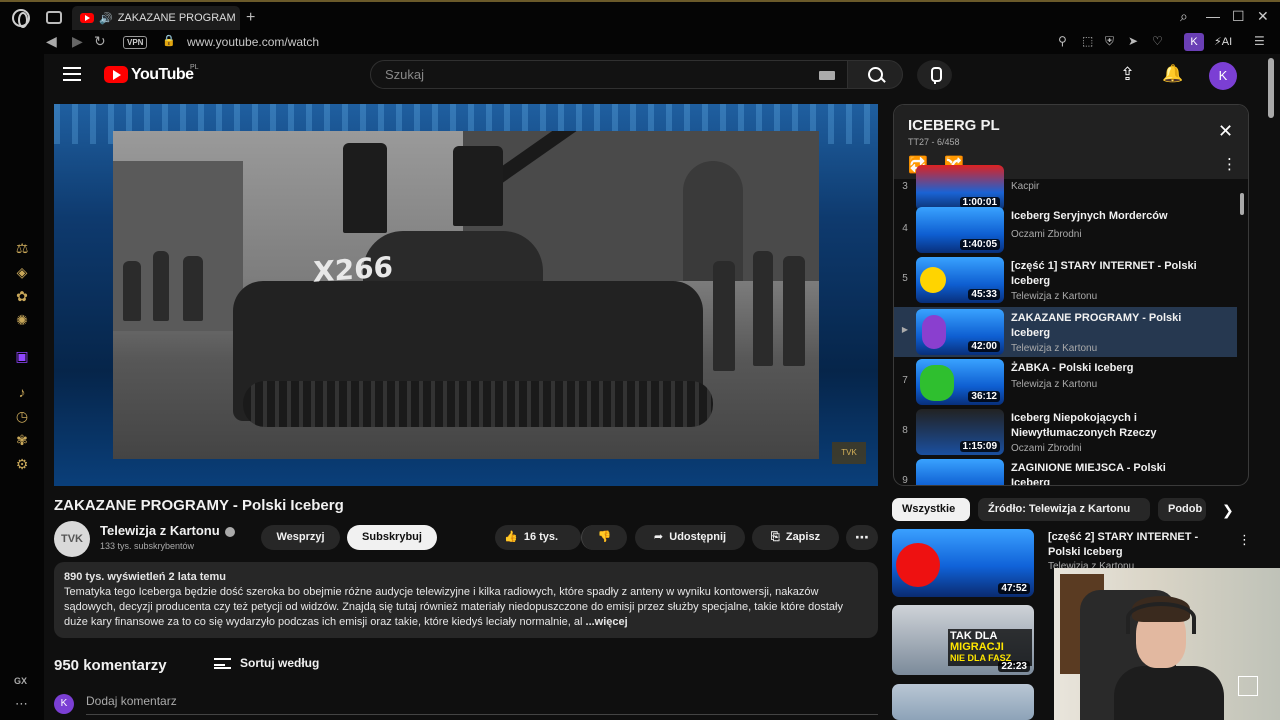  What do you see at coordinates (1225, 131) in the screenshot?
I see `close-playlist-icon: ✕` at bounding box center [1225, 131].